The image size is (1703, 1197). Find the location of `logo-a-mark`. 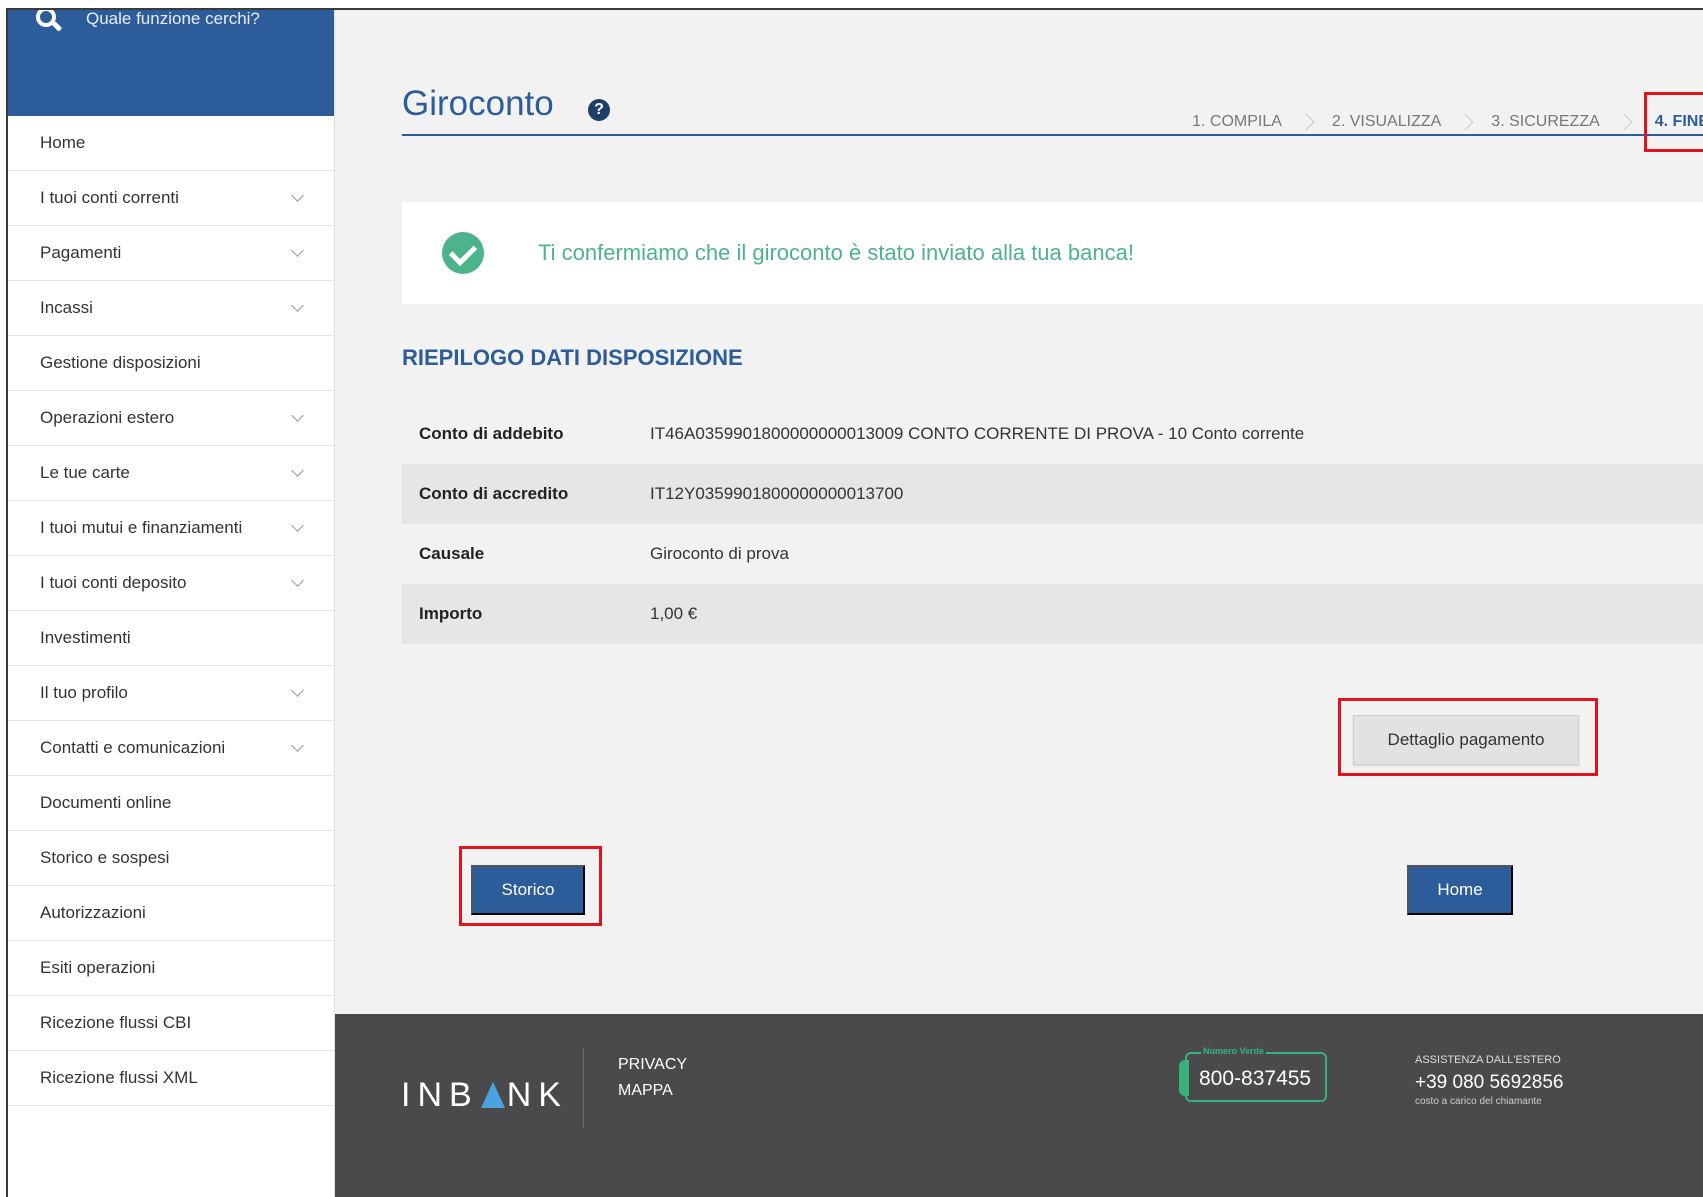

logo-a-mark is located at coordinates (492, 1095).